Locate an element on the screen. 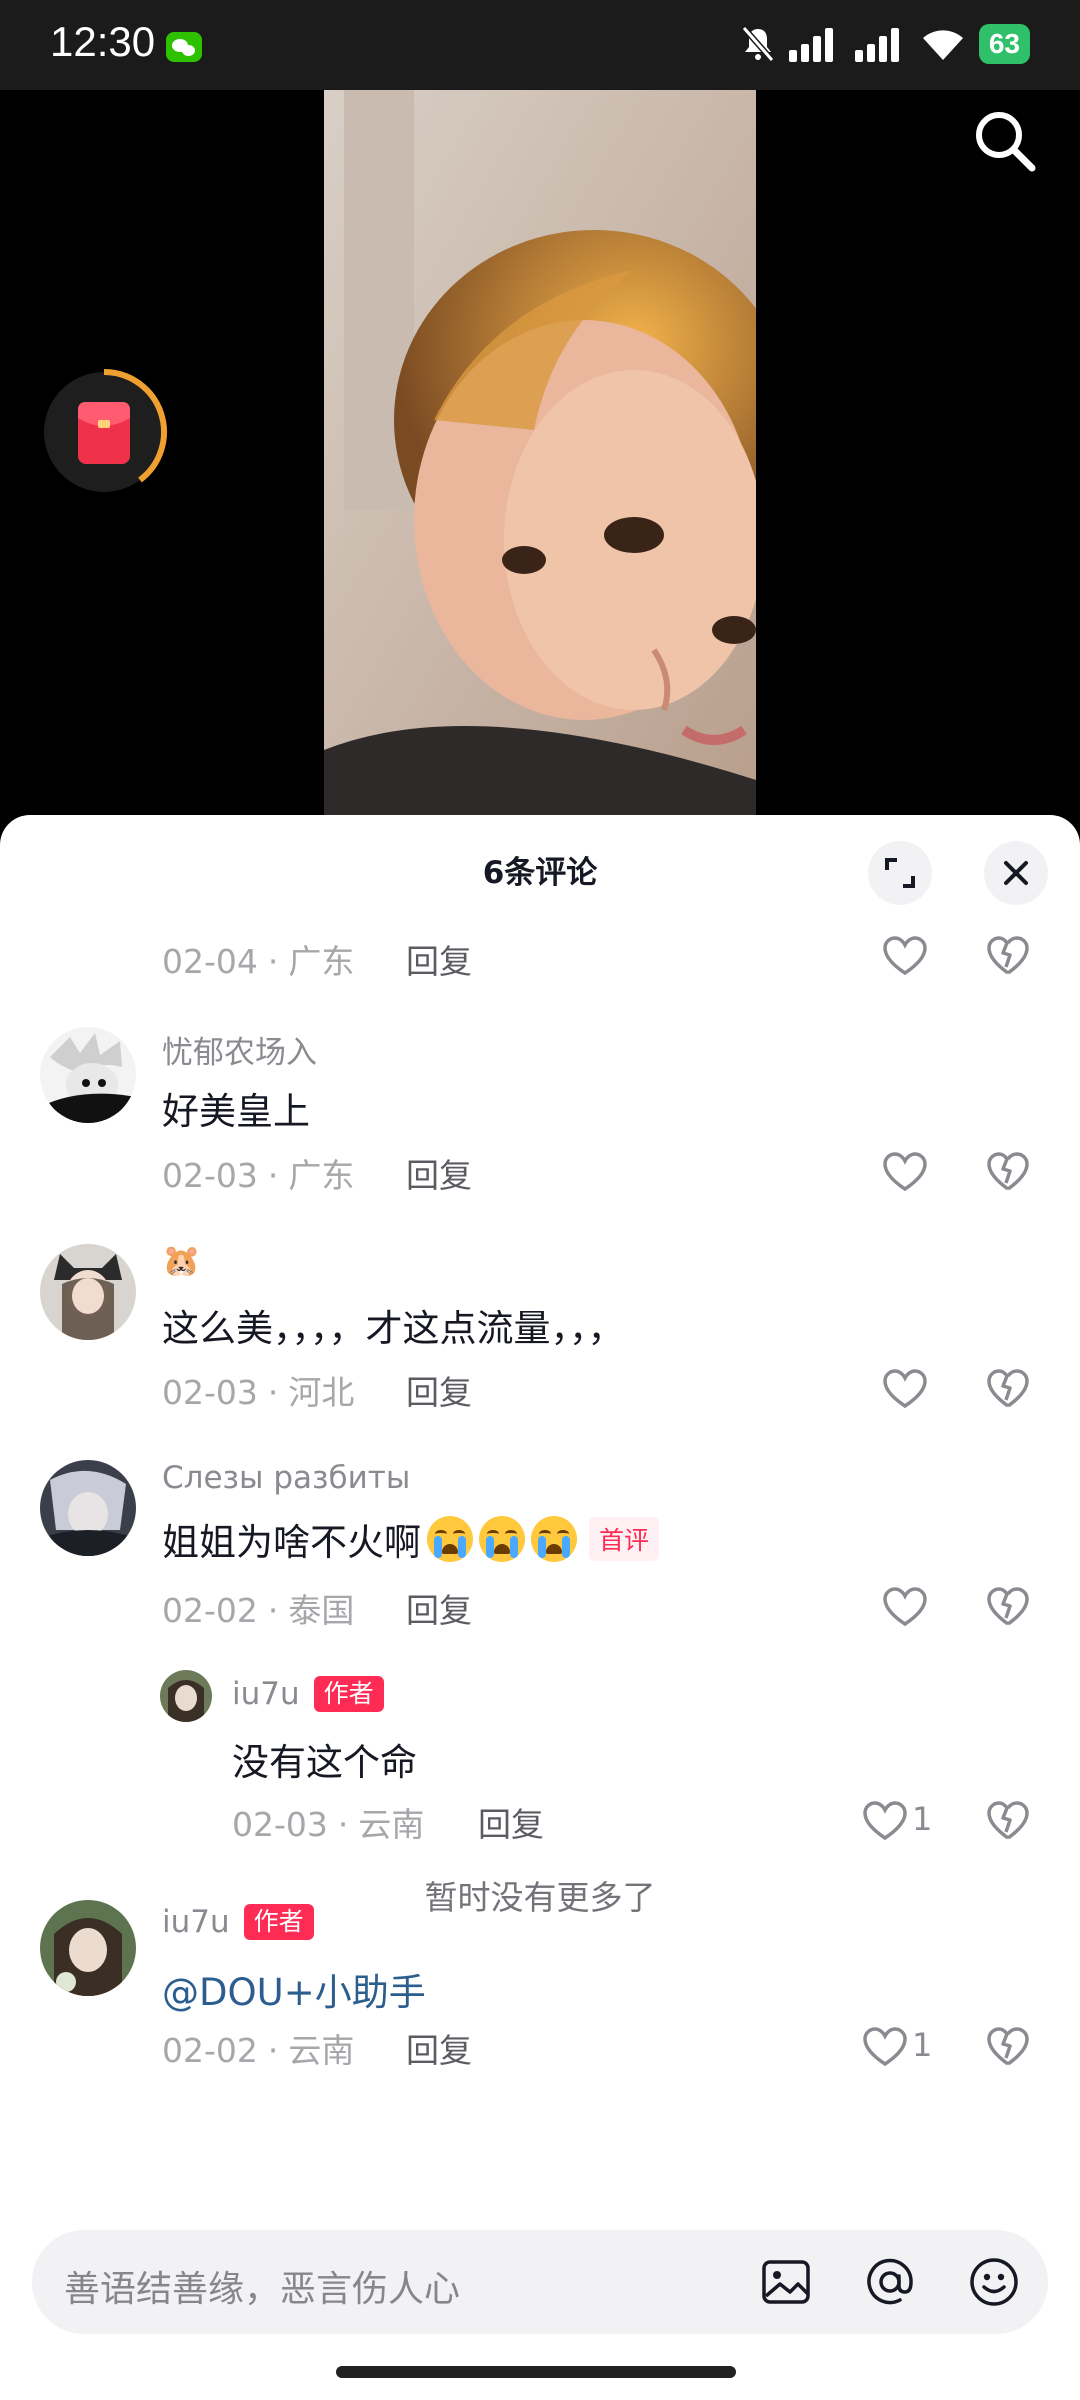 This screenshot has height=2400, width=1080. username-text: iu7u is located at coordinates (266, 1694).